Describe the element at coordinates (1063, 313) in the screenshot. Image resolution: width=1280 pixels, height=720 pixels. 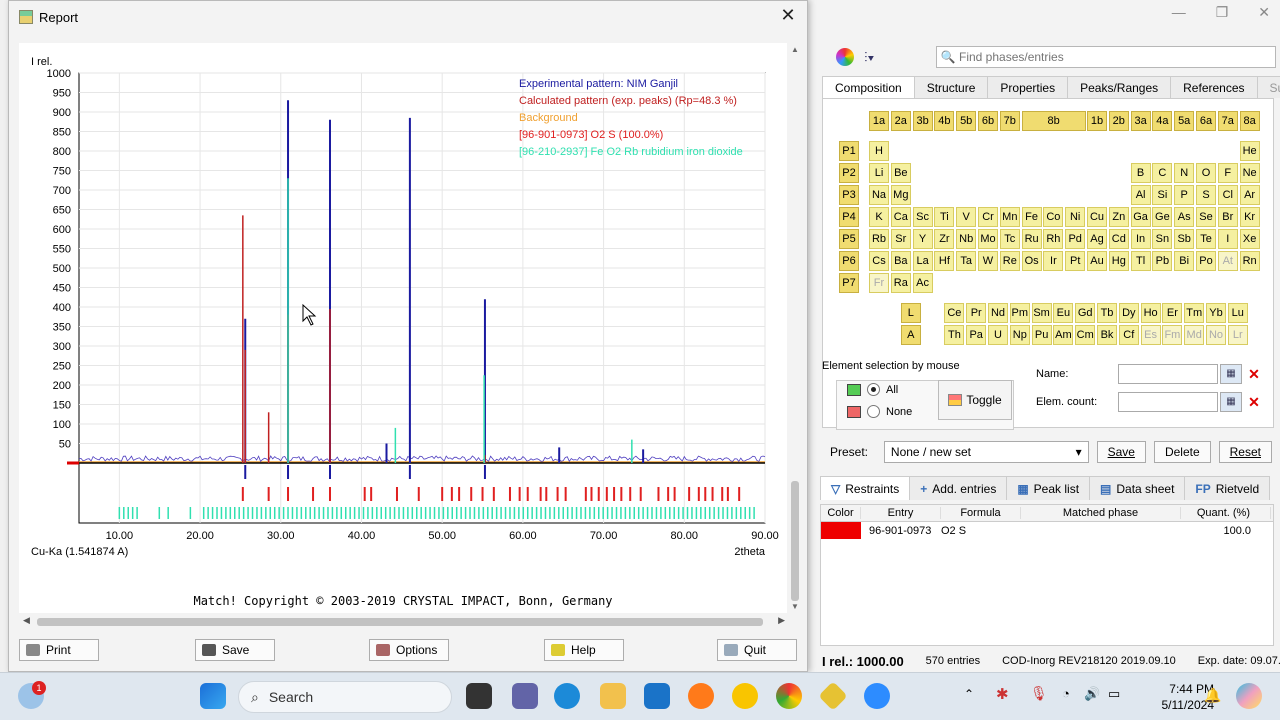
I see `element-Eu: Eu` at that location.